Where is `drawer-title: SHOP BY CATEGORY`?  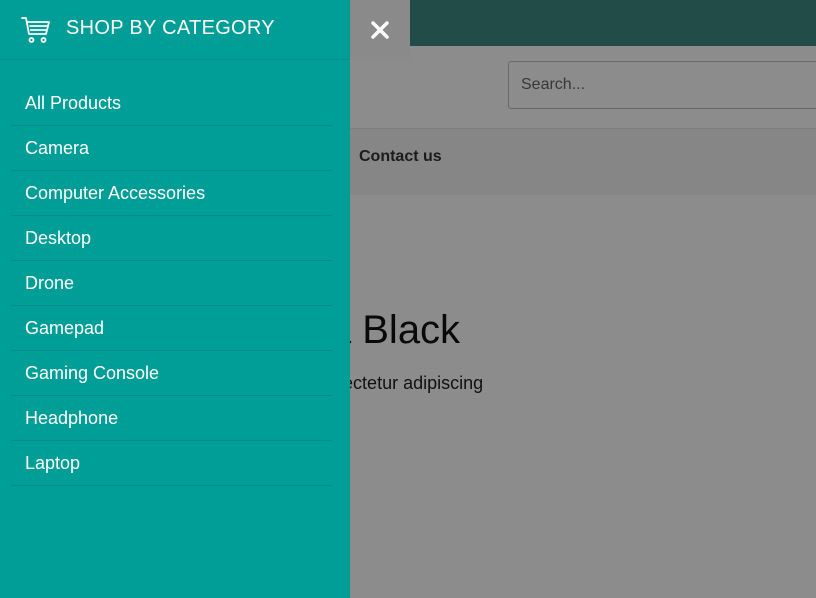
drawer-title: SHOP BY CATEGORY is located at coordinates (170, 28).